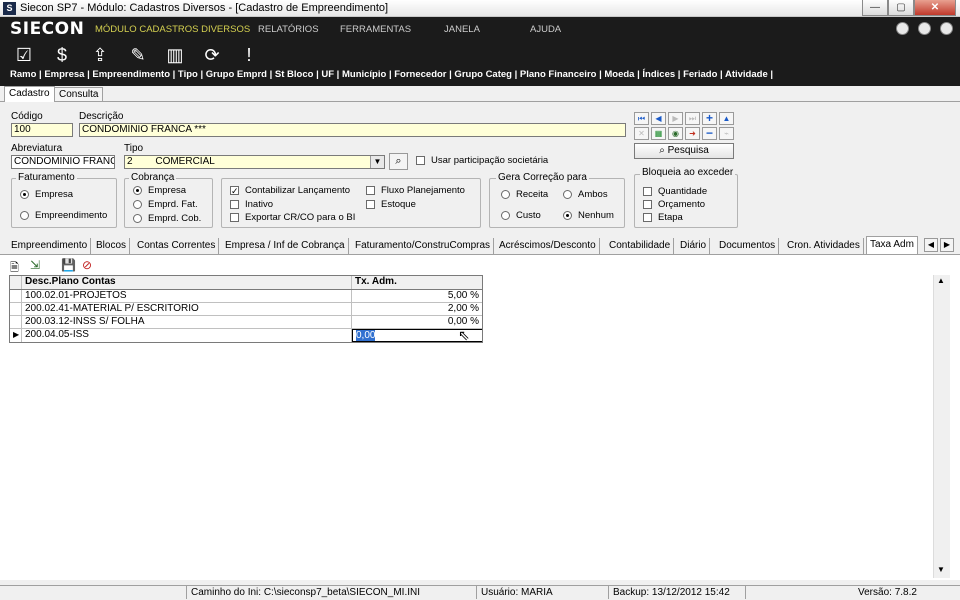 The height and width of the screenshot is (600, 960). Describe the element at coordinates (63, 162) in the screenshot. I see `abreviatura-field: CONDOMINIO FRANC` at that location.